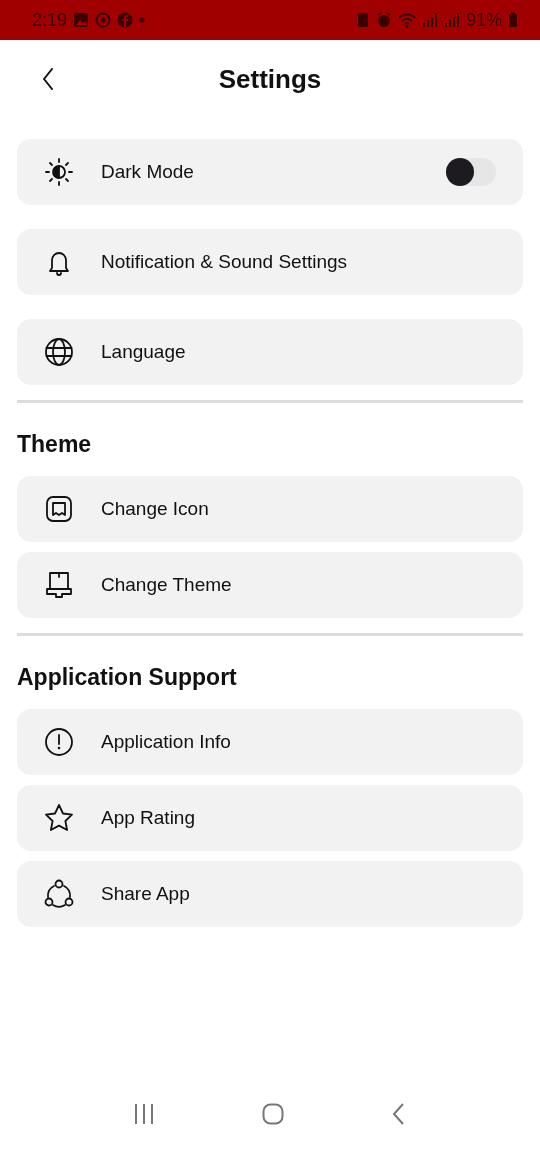 This screenshot has width=540, height=1170. Describe the element at coordinates (383, 20) in the screenshot. I see `alarm-icon` at that location.